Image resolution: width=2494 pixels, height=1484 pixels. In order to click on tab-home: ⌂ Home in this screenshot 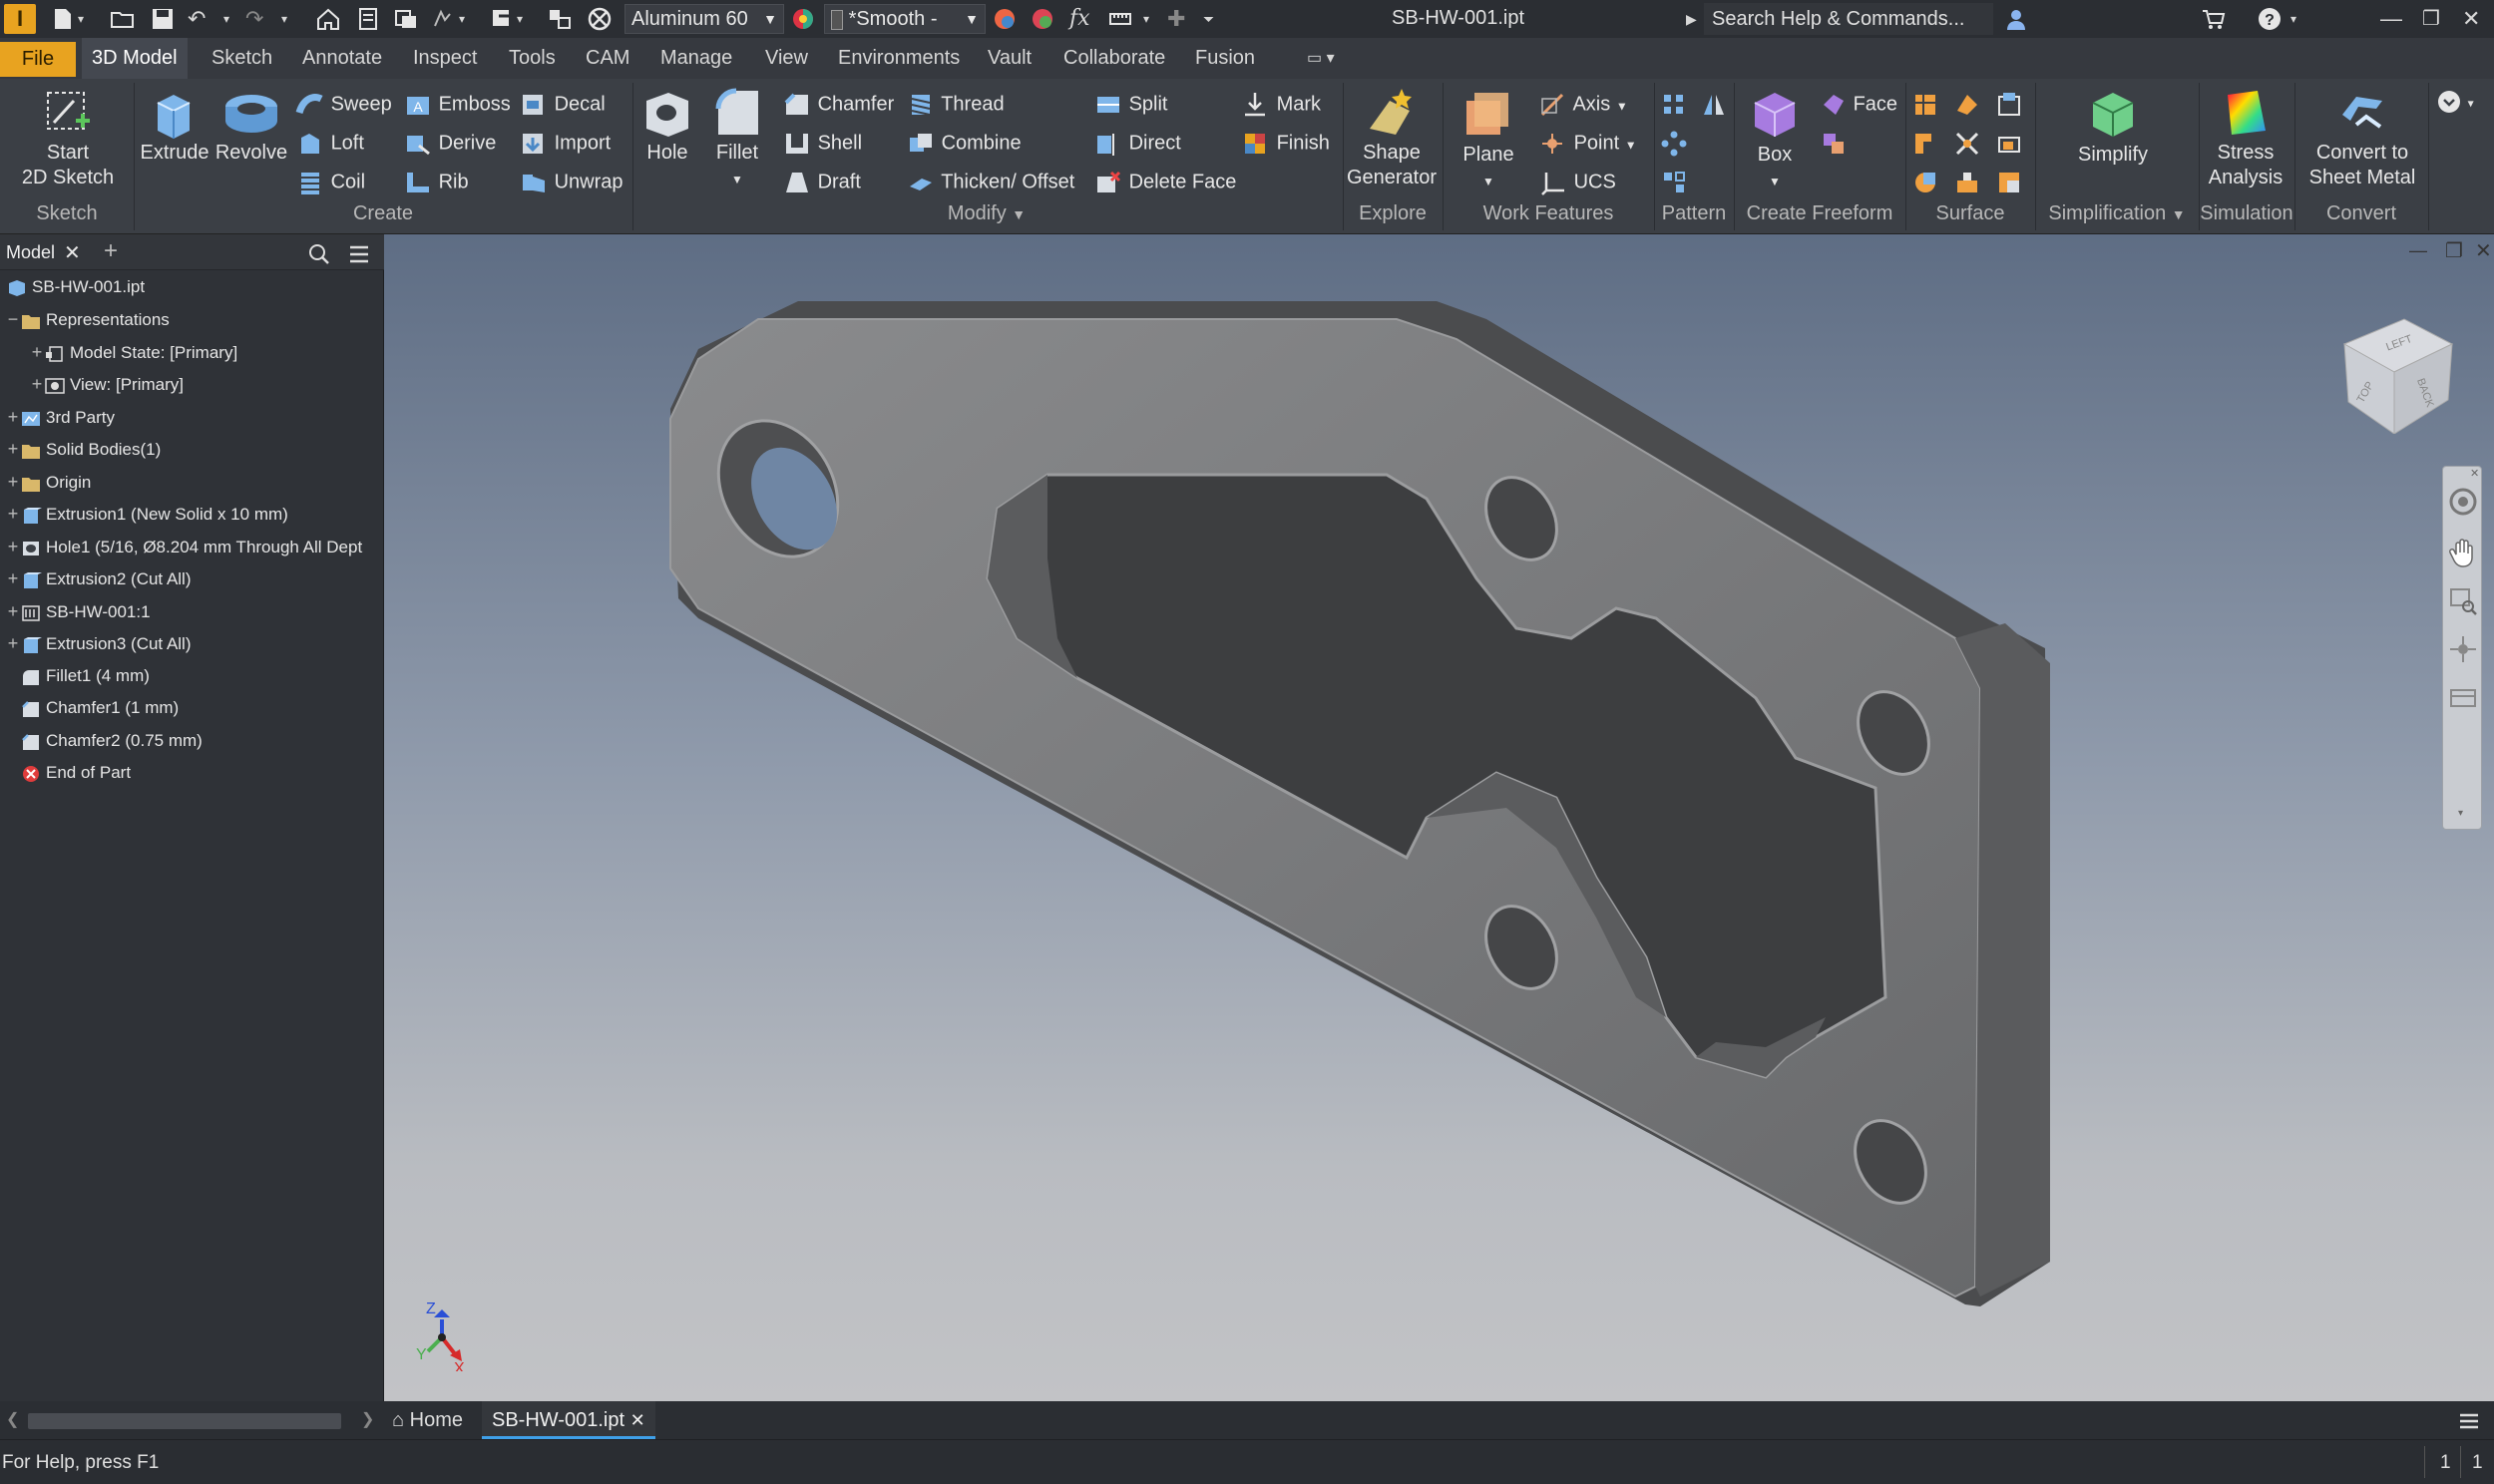, I will do `click(427, 1420)`.